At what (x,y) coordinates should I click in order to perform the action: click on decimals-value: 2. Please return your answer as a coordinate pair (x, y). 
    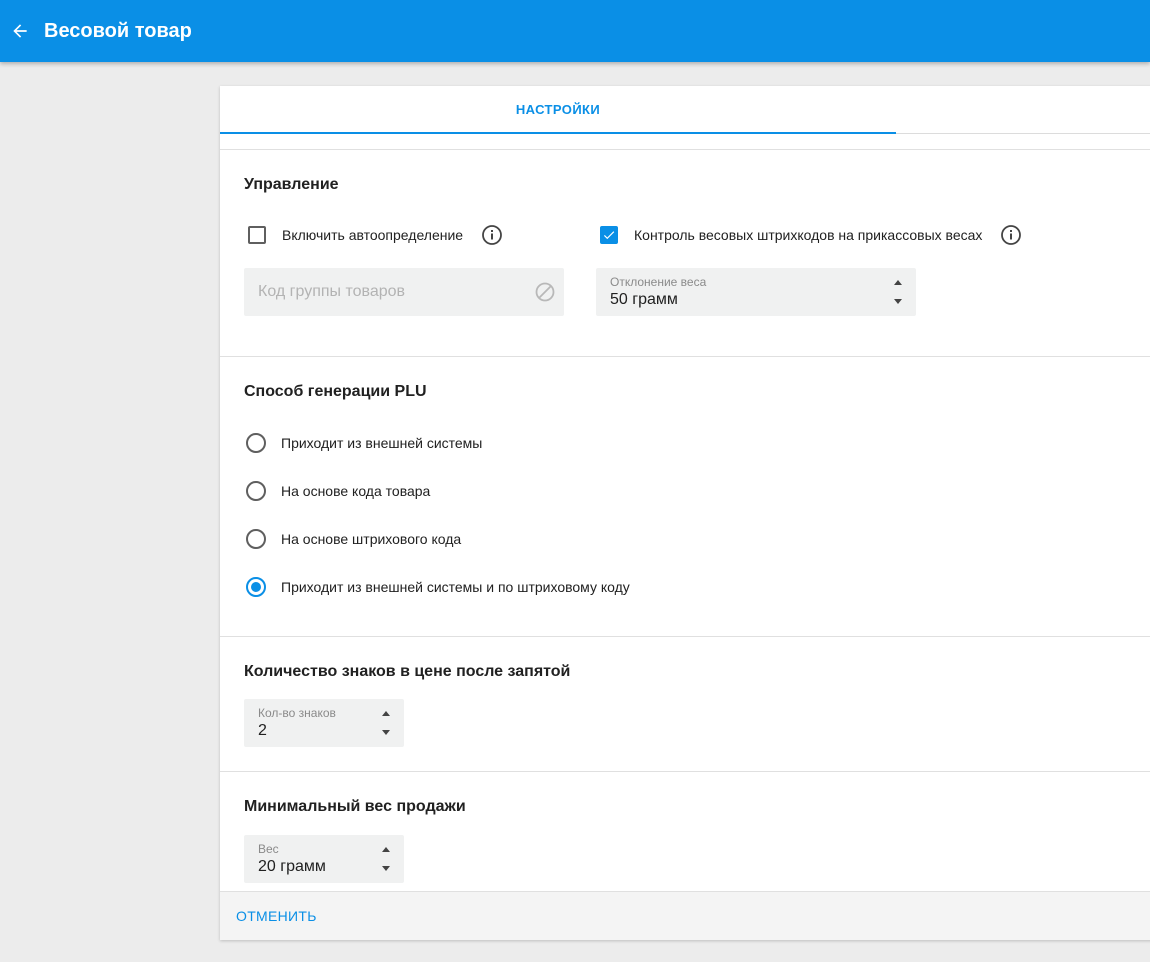
    Looking at the image, I should click on (262, 730).